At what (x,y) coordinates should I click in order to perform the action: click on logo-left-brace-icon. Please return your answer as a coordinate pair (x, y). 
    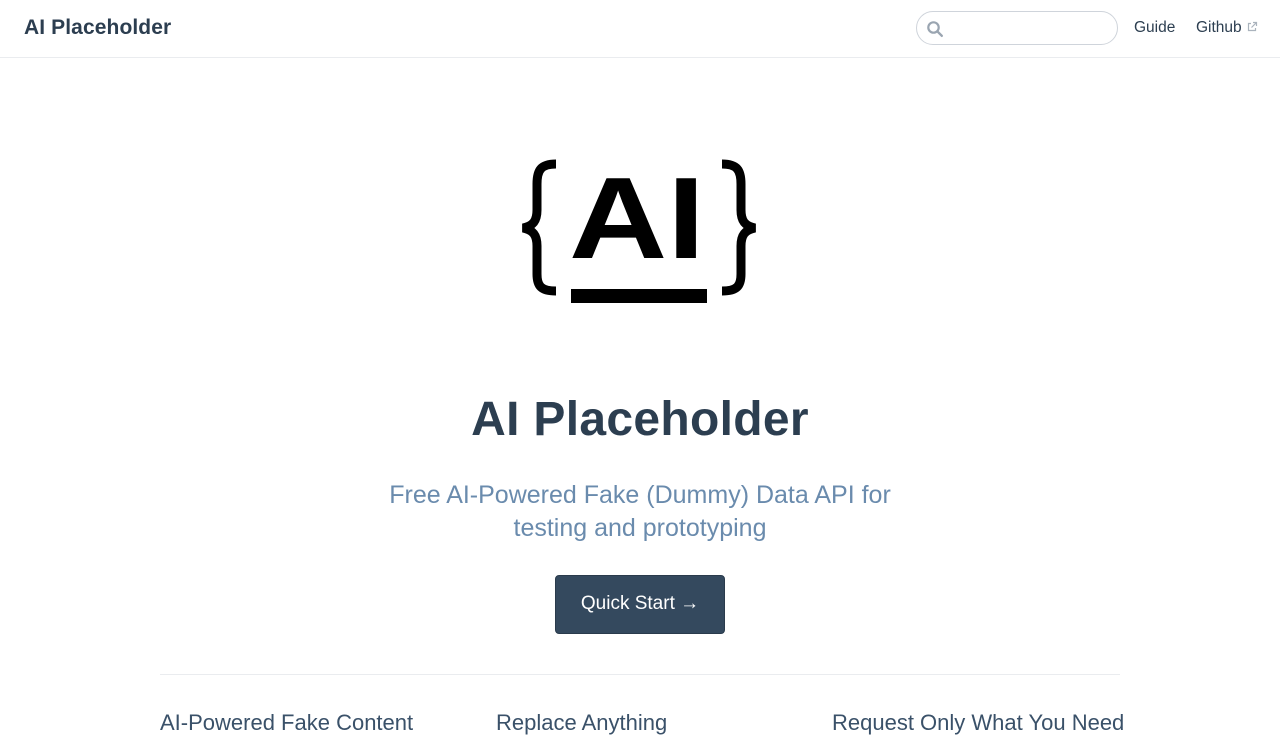
    Looking at the image, I should click on (539, 227).